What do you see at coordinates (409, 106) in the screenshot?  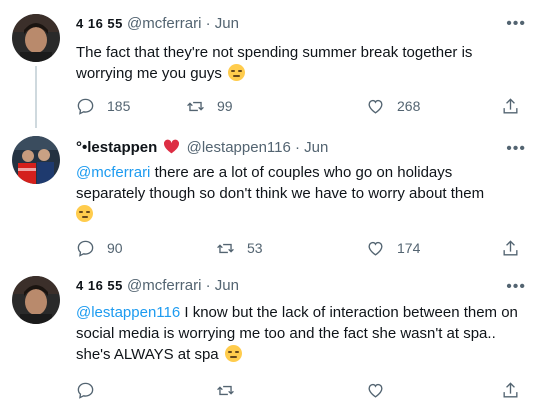 I see `like-count: 268` at bounding box center [409, 106].